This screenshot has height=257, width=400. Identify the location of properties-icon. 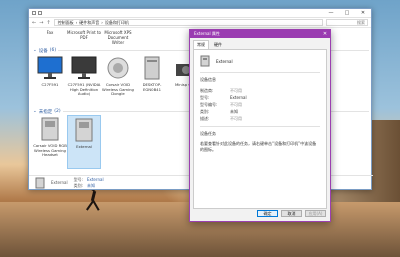
(40, 13).